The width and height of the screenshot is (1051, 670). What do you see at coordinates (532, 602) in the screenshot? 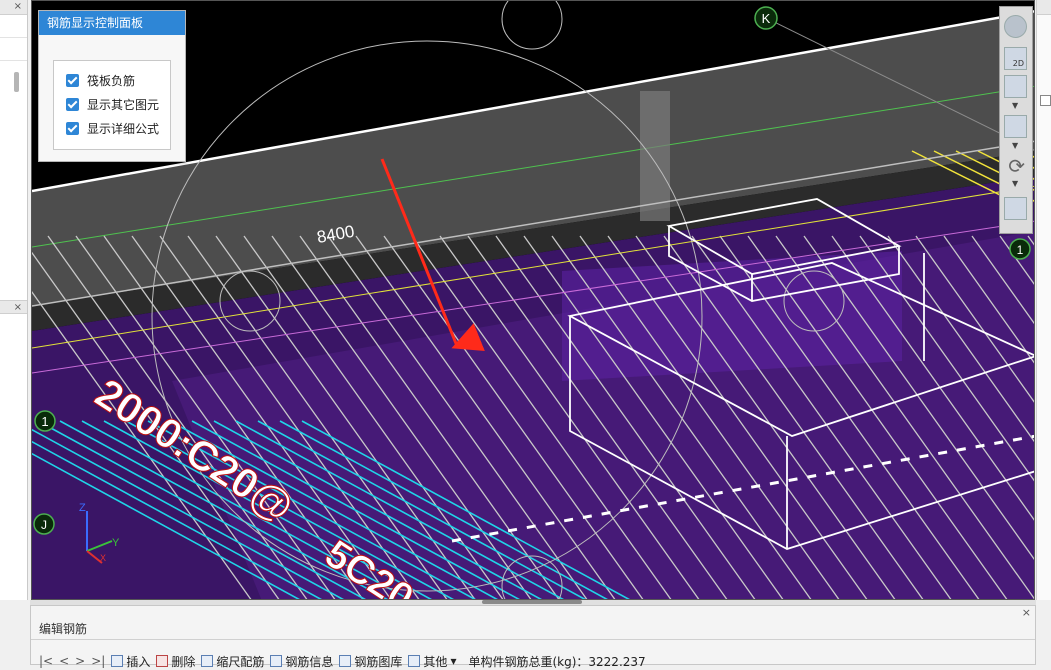
I see `splitter-grip` at bounding box center [532, 602].